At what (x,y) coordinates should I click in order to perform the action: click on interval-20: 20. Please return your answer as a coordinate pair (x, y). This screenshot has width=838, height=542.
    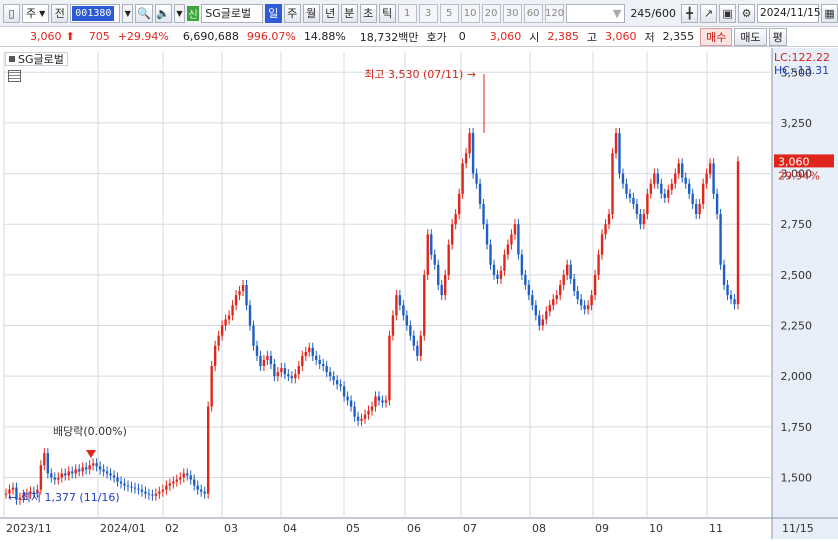
    Looking at the image, I should click on (491, 13).